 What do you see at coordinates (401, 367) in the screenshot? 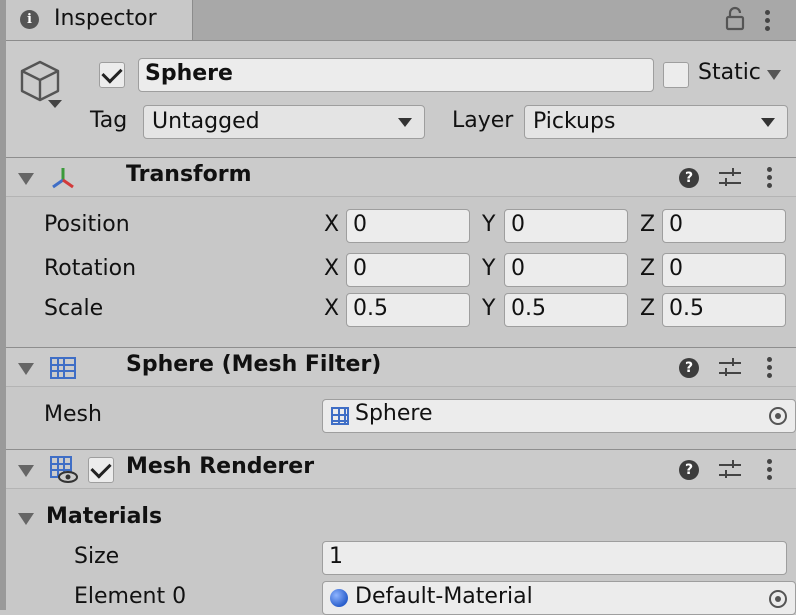
I see `mesh-filter-header: Sphere (Mesh Filter) ?` at bounding box center [401, 367].